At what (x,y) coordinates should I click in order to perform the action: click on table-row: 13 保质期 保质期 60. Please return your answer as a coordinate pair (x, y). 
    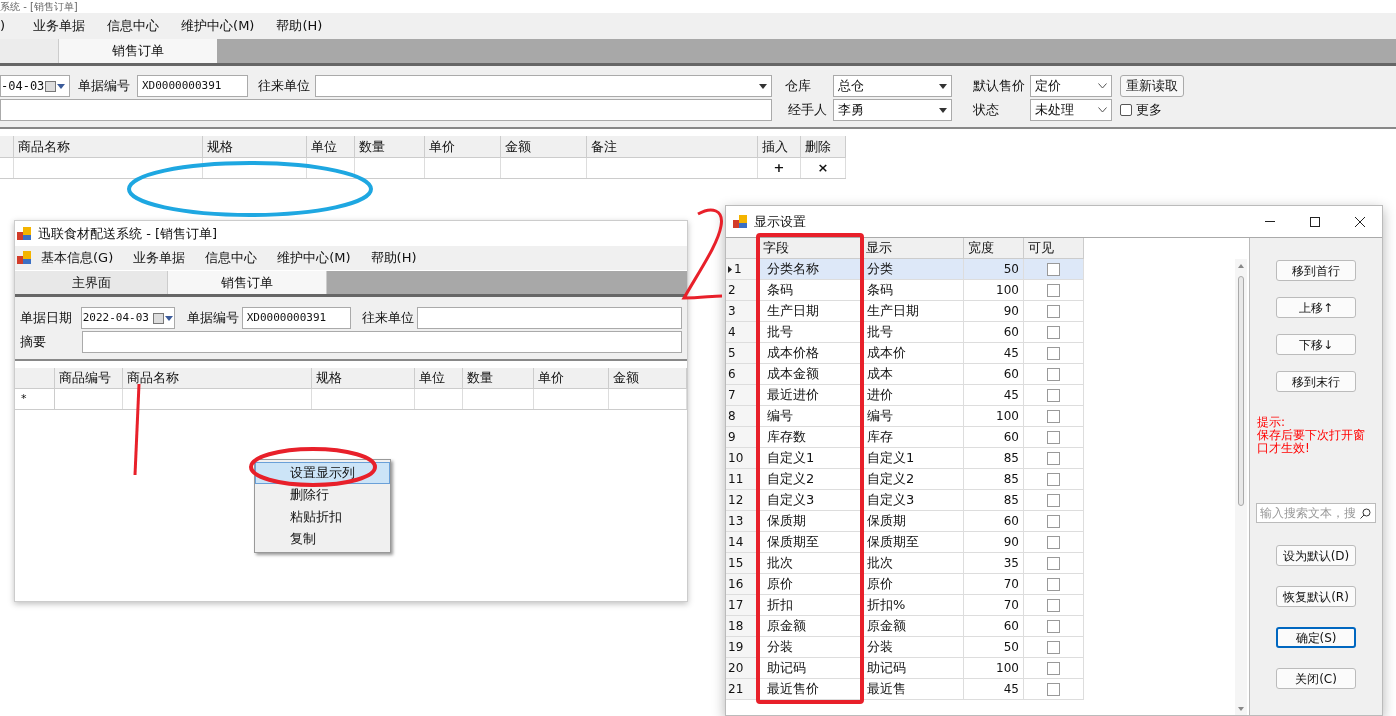
    Looking at the image, I should click on (905, 521).